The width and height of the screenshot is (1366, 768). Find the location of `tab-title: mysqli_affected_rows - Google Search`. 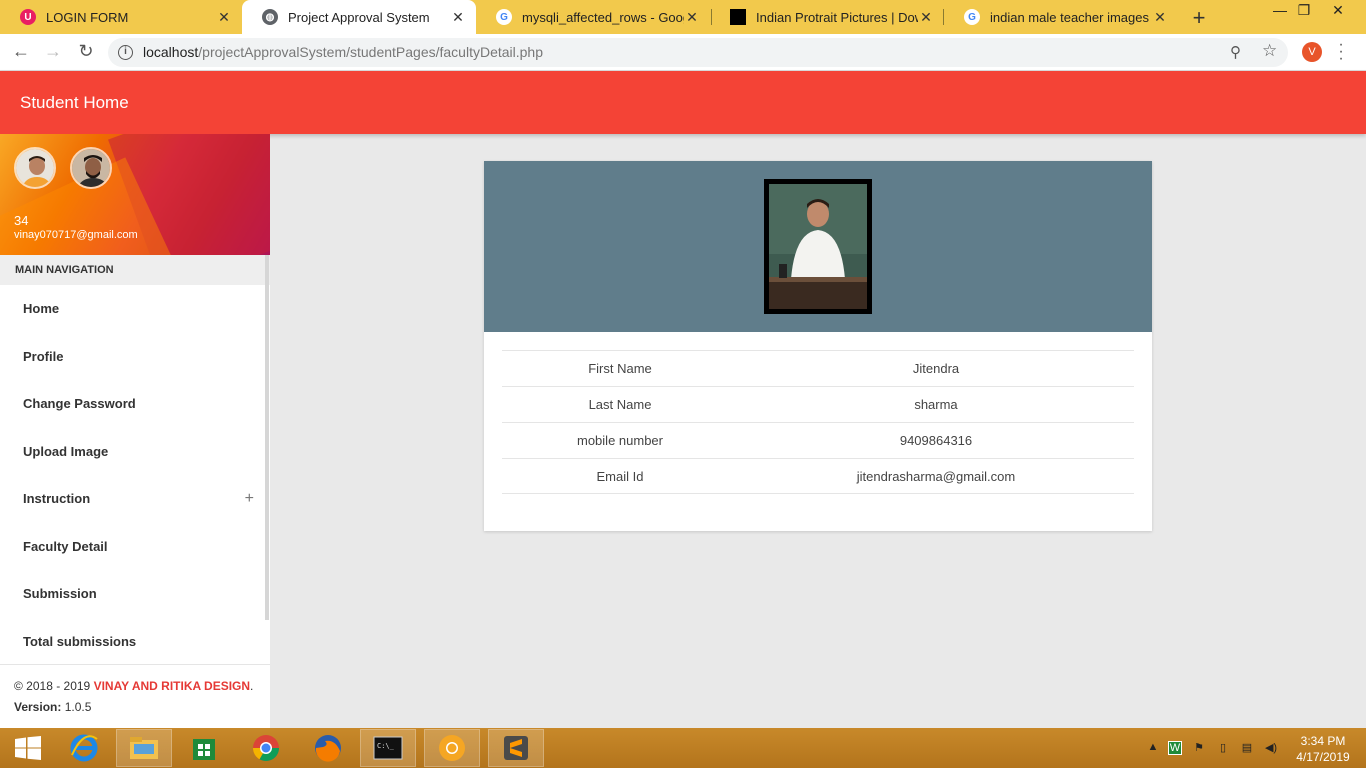

tab-title: mysqli_affected_rows - Google Search is located at coordinates (603, 17).